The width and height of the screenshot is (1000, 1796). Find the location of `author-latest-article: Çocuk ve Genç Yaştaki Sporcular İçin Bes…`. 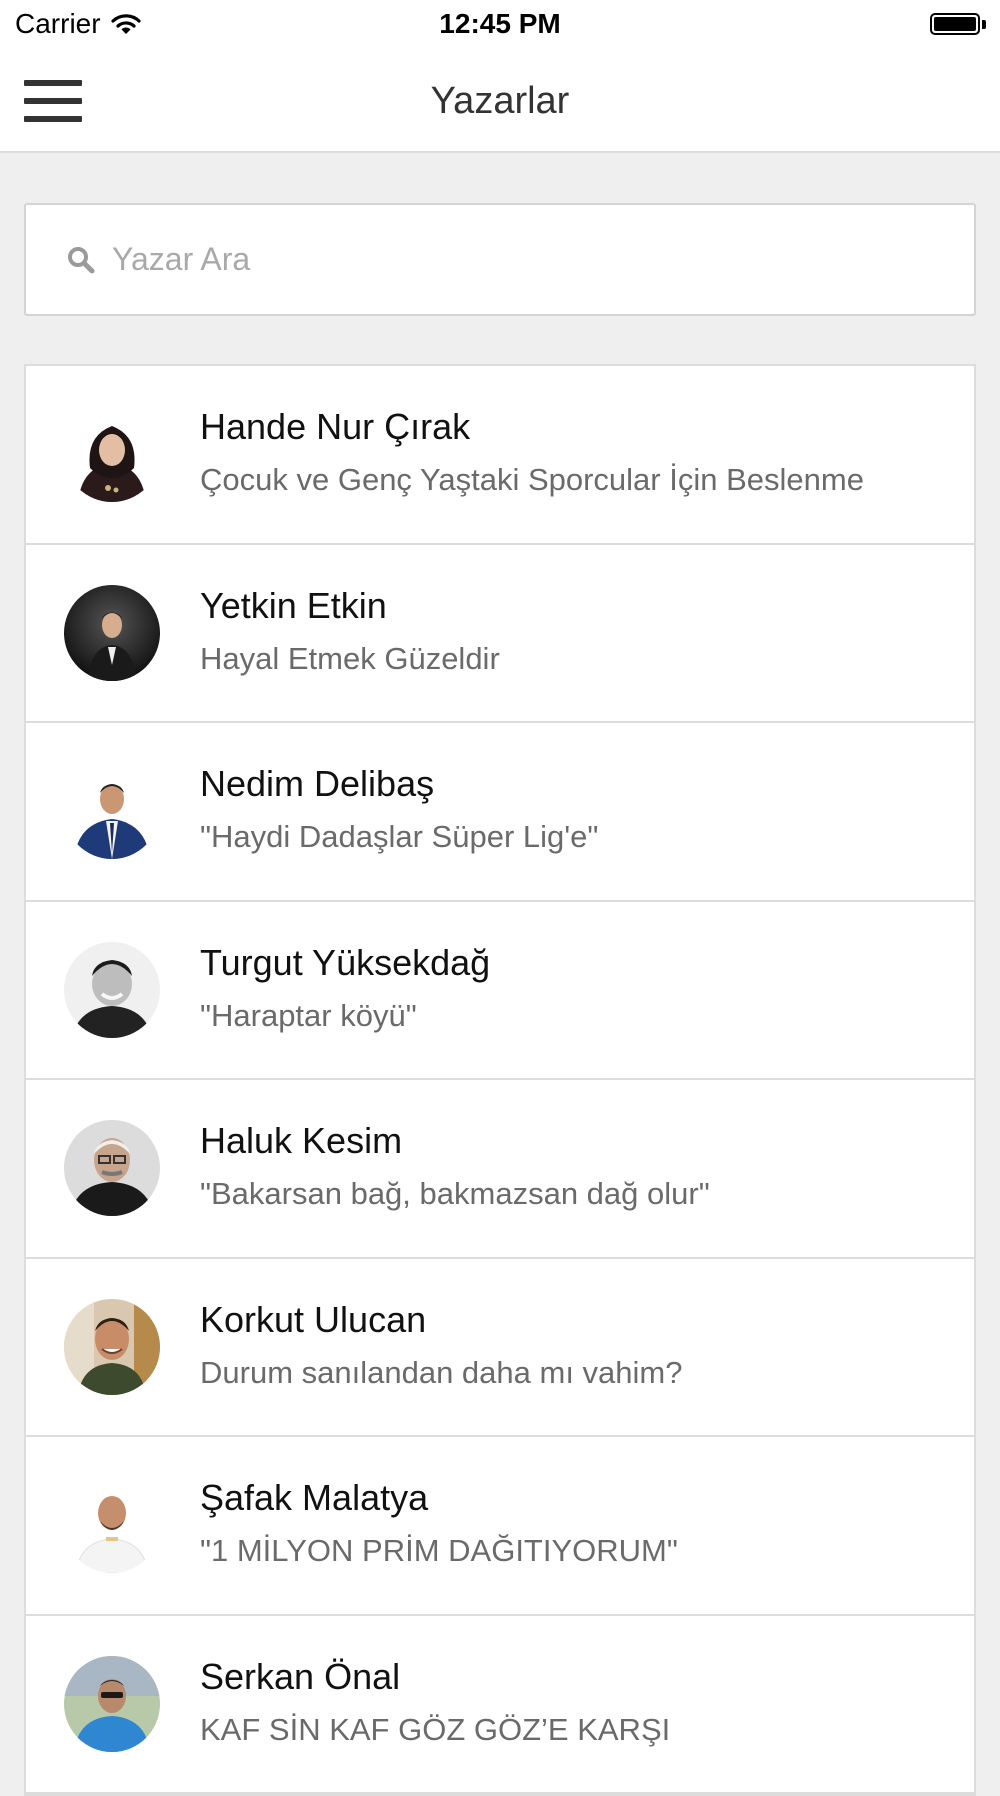

author-latest-article: Çocuk ve Genç Yaştaki Sporcular İçin Bes… is located at coordinates (532, 479).